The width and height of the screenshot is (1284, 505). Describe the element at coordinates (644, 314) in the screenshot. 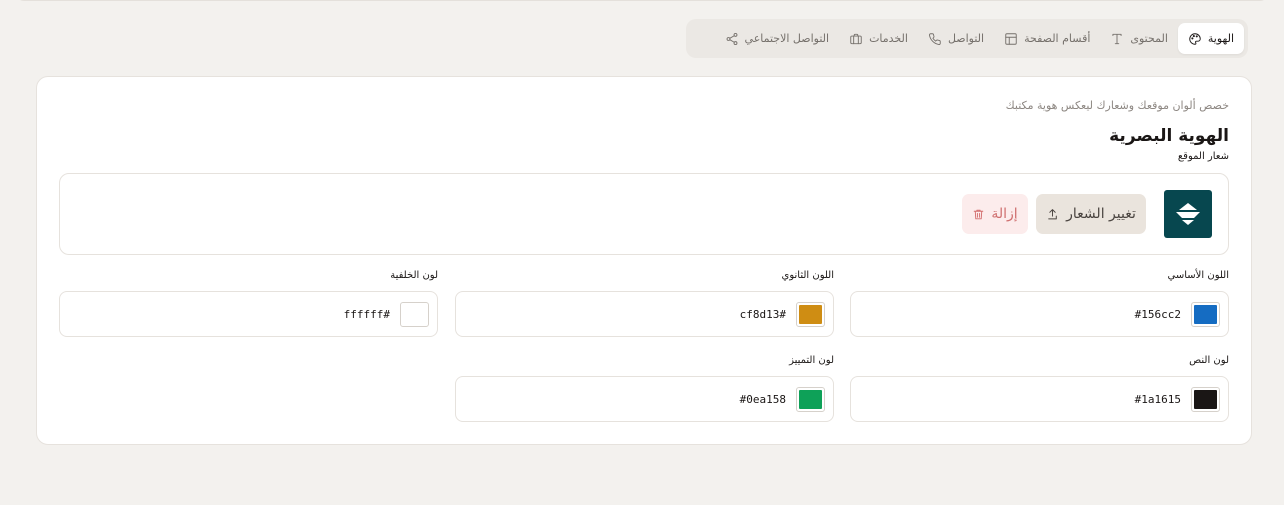

I see `secondary-color-field: #cf8d13` at that location.